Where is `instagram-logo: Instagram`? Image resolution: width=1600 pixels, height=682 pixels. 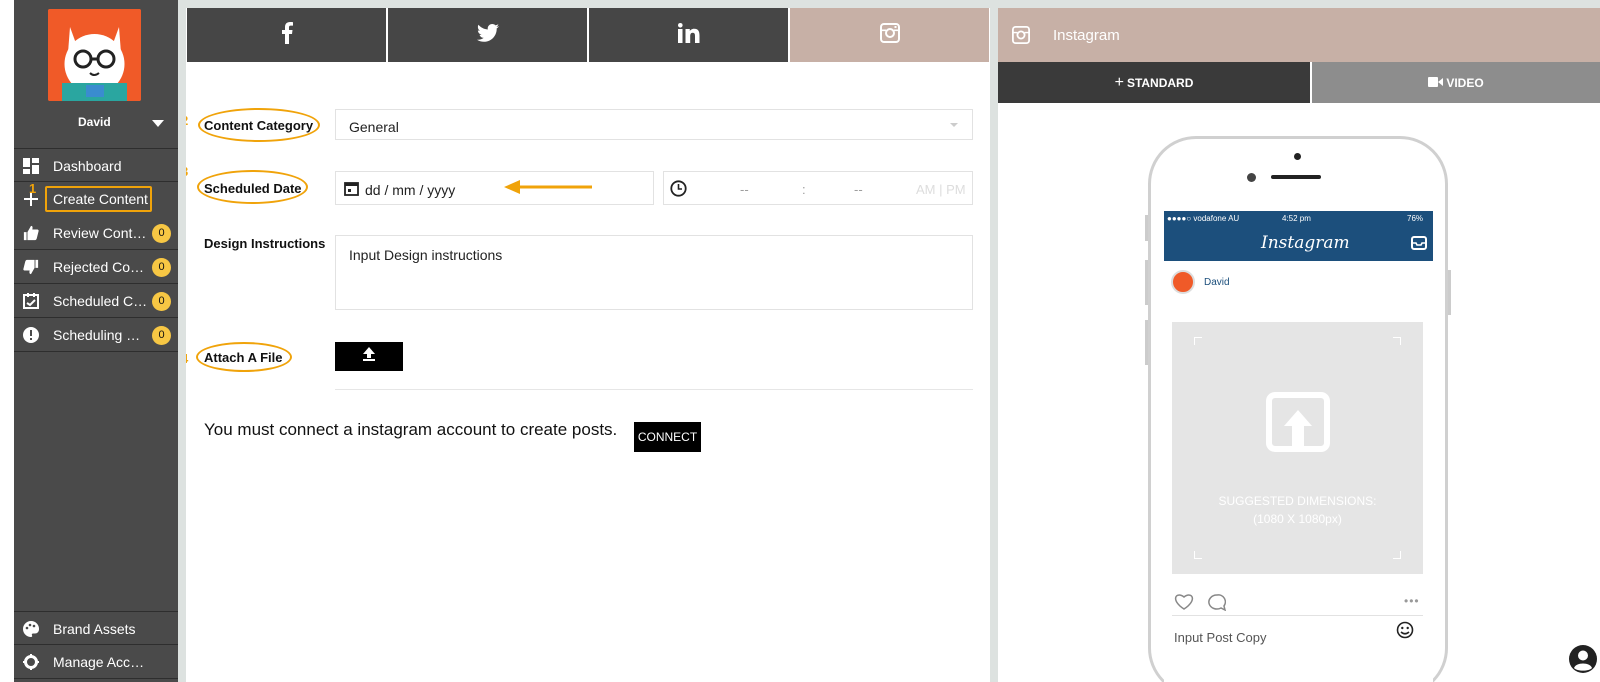 instagram-logo: Instagram is located at coordinates (1305, 243).